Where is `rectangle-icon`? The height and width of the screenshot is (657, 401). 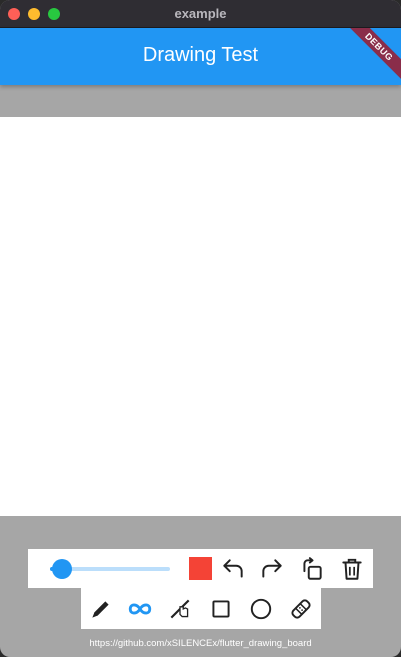
rectangle-icon is located at coordinates (221, 609).